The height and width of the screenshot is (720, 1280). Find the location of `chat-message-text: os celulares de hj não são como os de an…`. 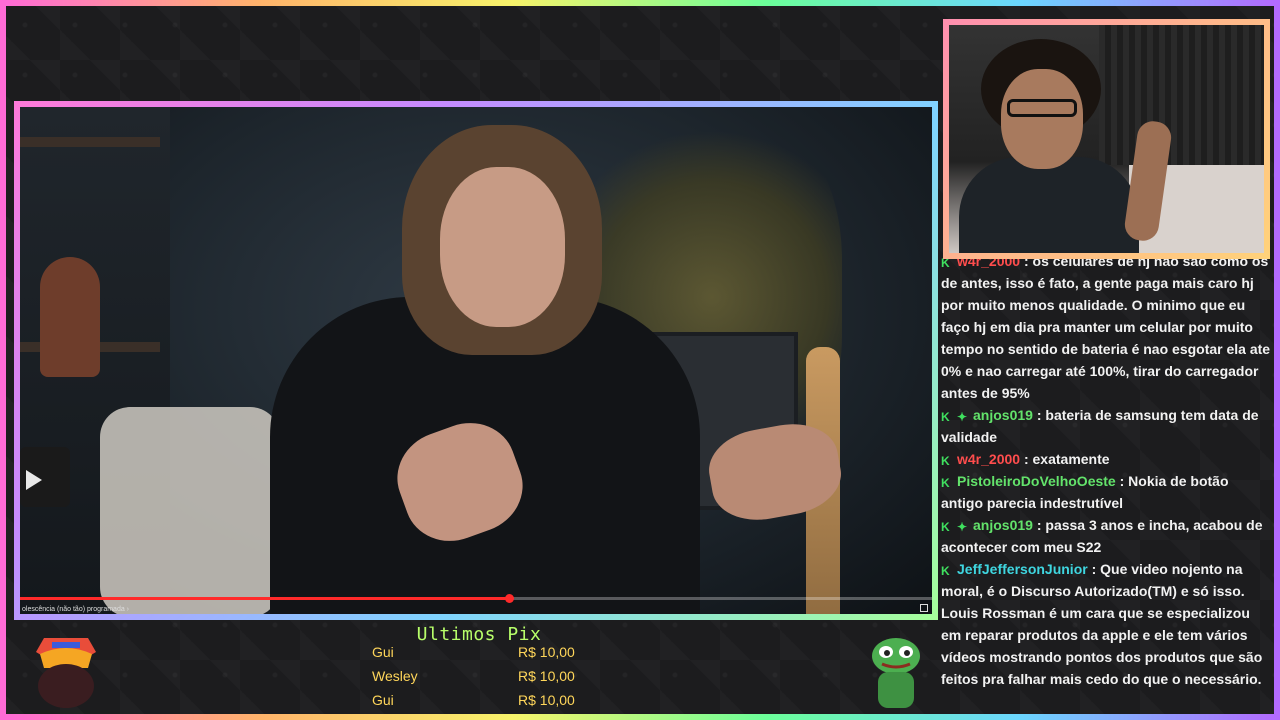

chat-message-text: os celulares de hj não são como os de an… is located at coordinates (1106, 327).